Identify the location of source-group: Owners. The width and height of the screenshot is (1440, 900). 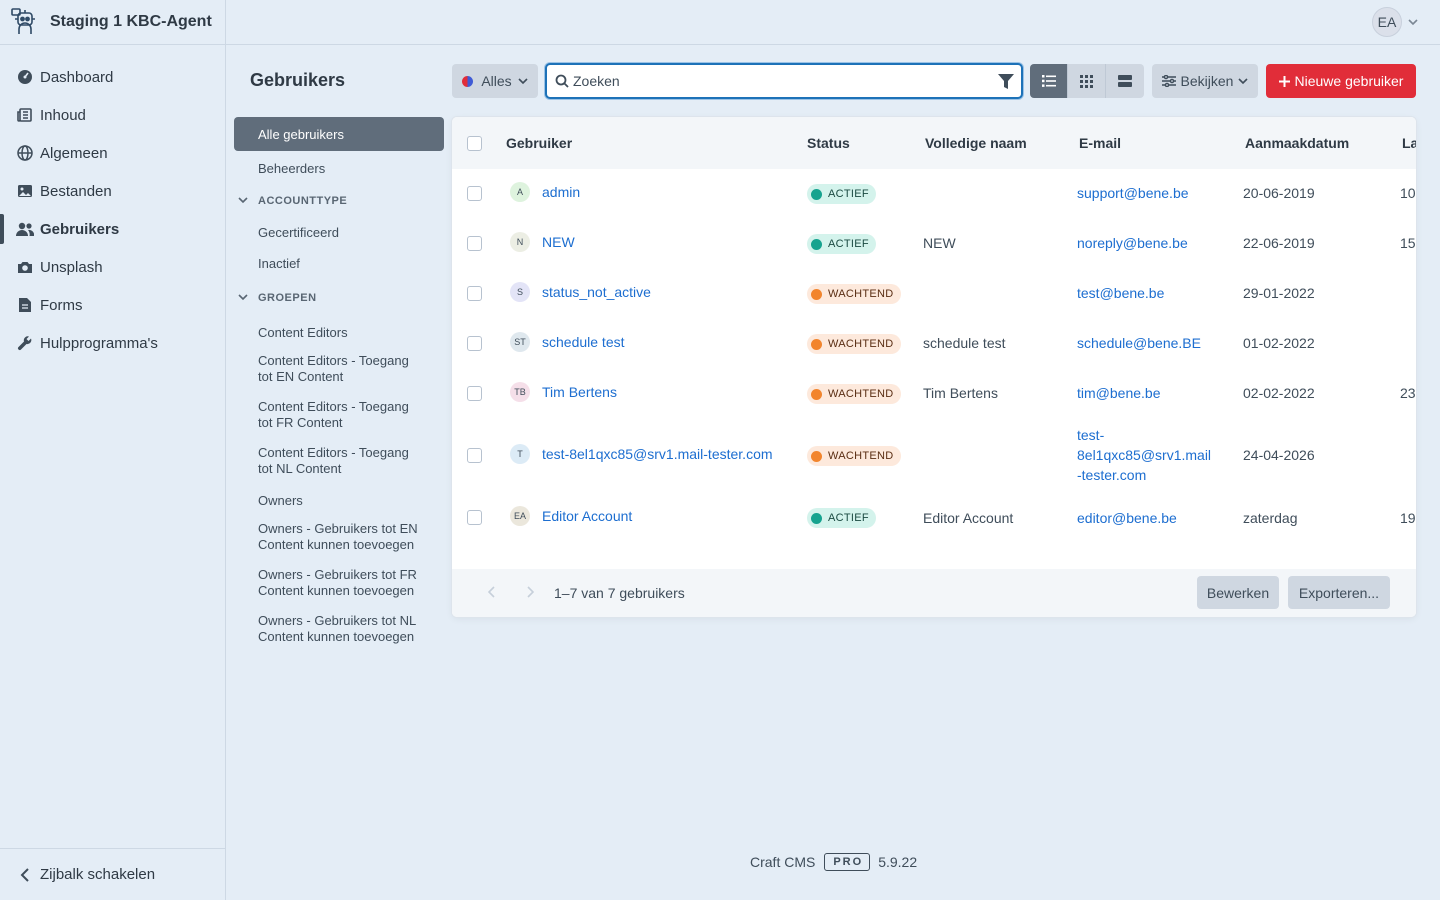
(339, 500).